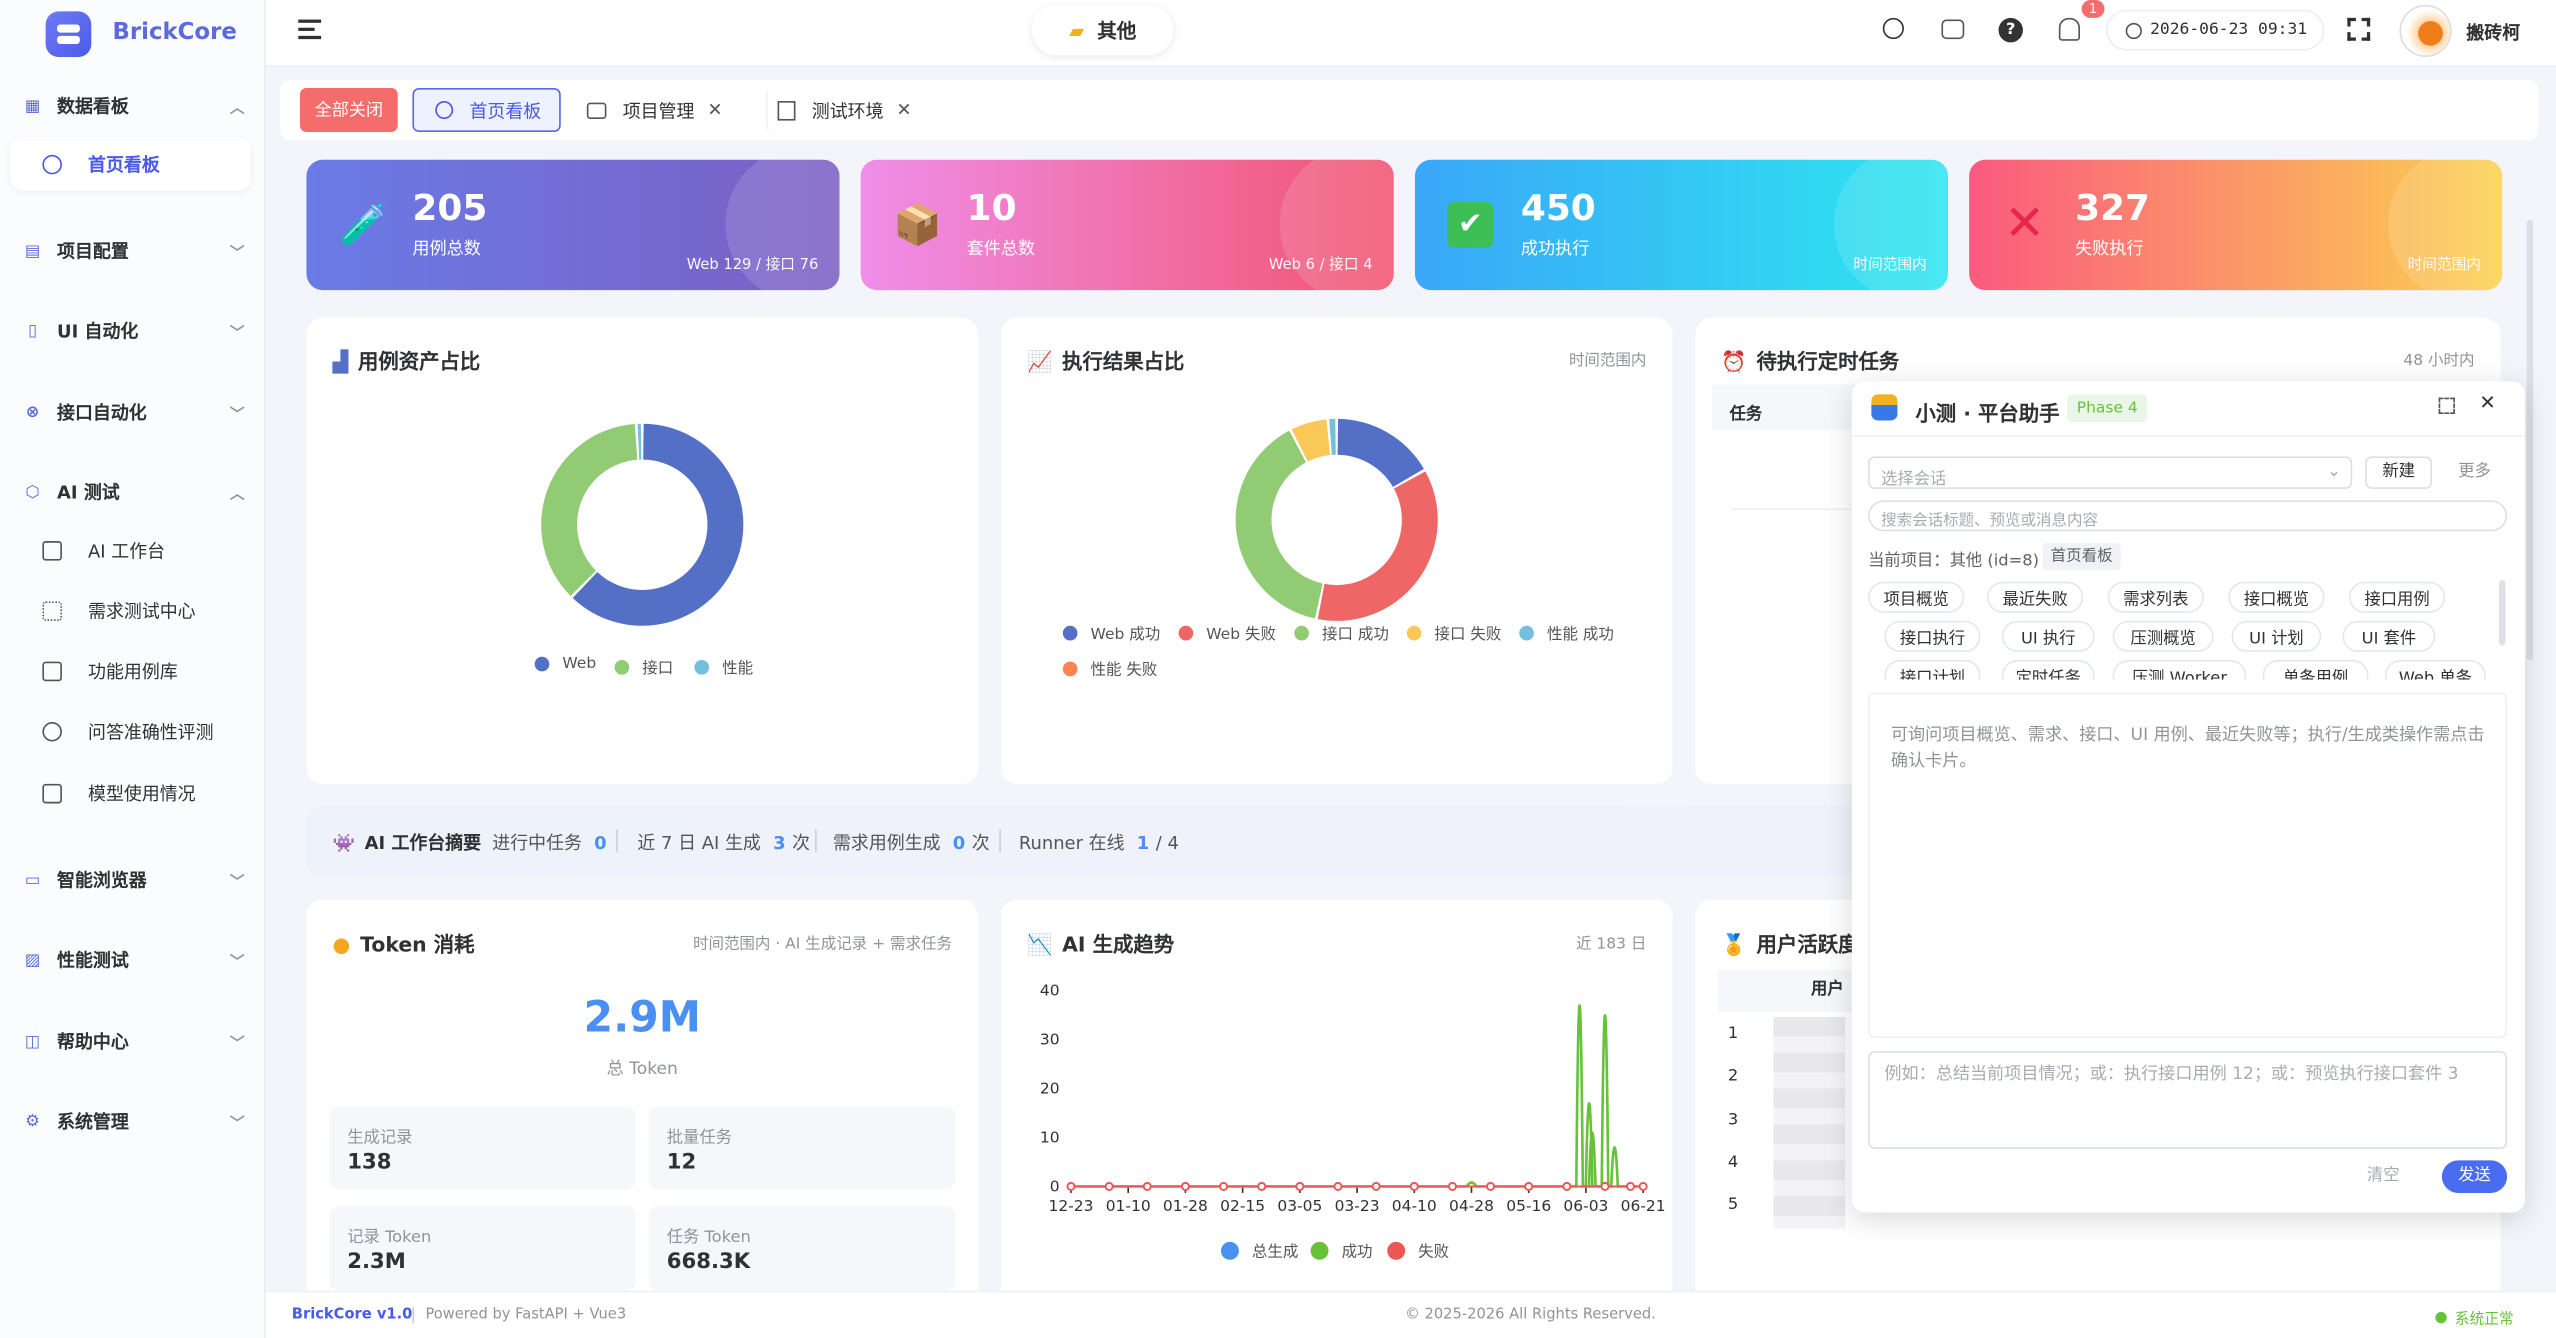  Describe the element at coordinates (137, 880) in the screenshot. I see `nav-group-browser: ▭ 智能浏览器 ﹀` at that location.